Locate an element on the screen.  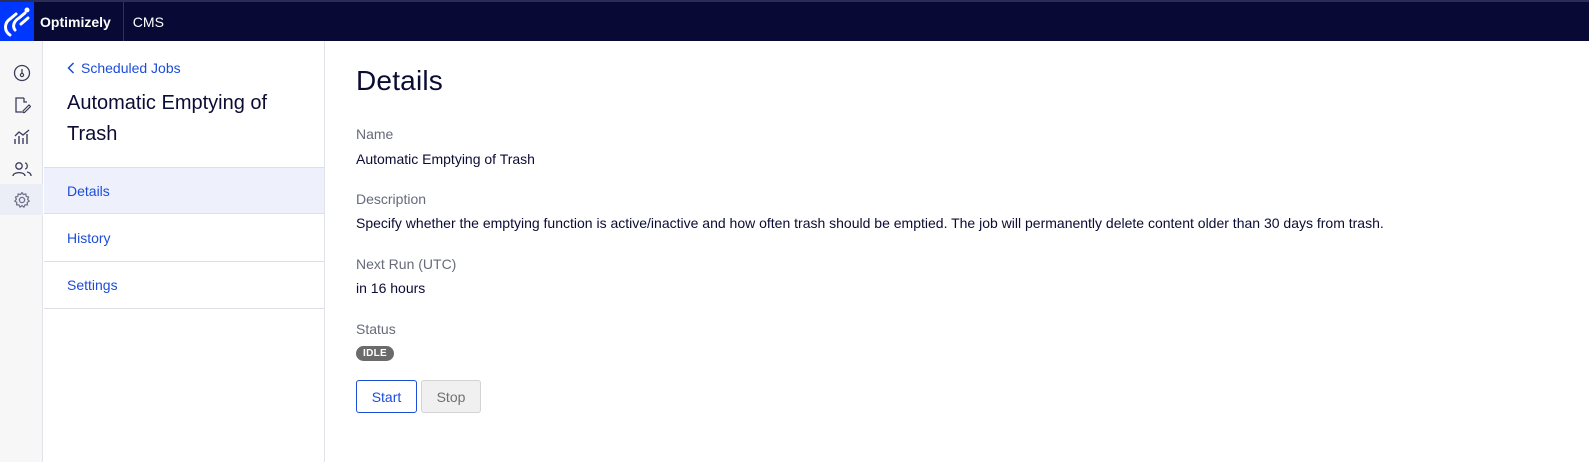
nav-item-history: History is located at coordinates (184, 238).